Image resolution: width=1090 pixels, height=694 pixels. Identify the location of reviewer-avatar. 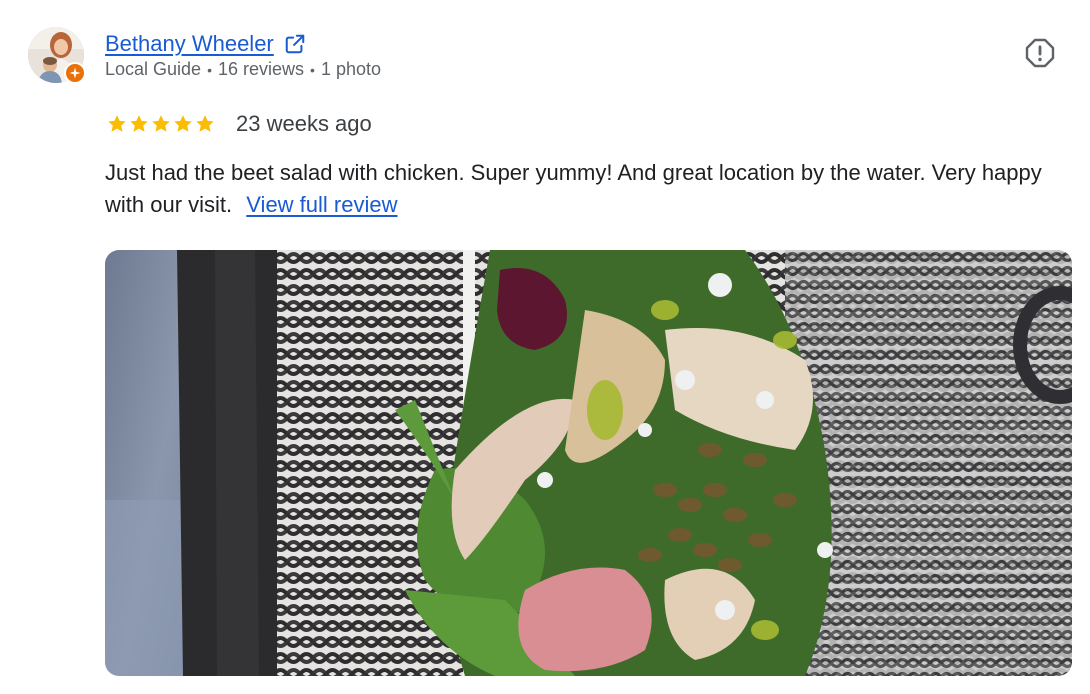
(57, 56).